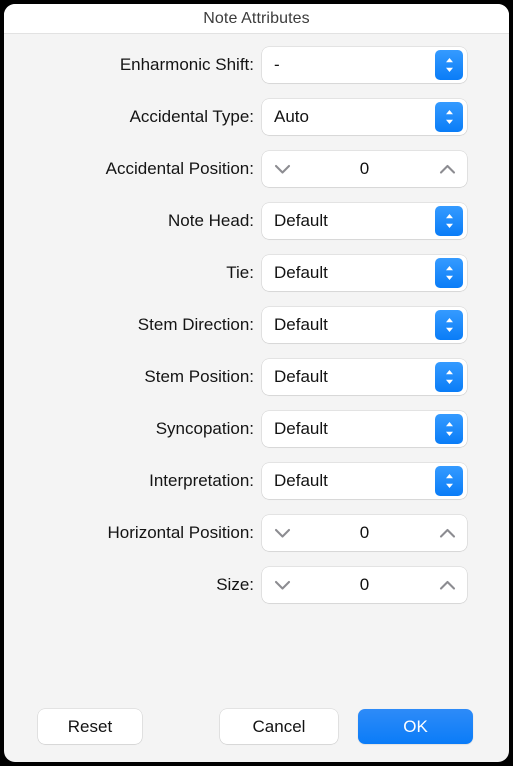 The height and width of the screenshot is (766, 513). I want to click on stepper-size: 0, so click(364, 585).